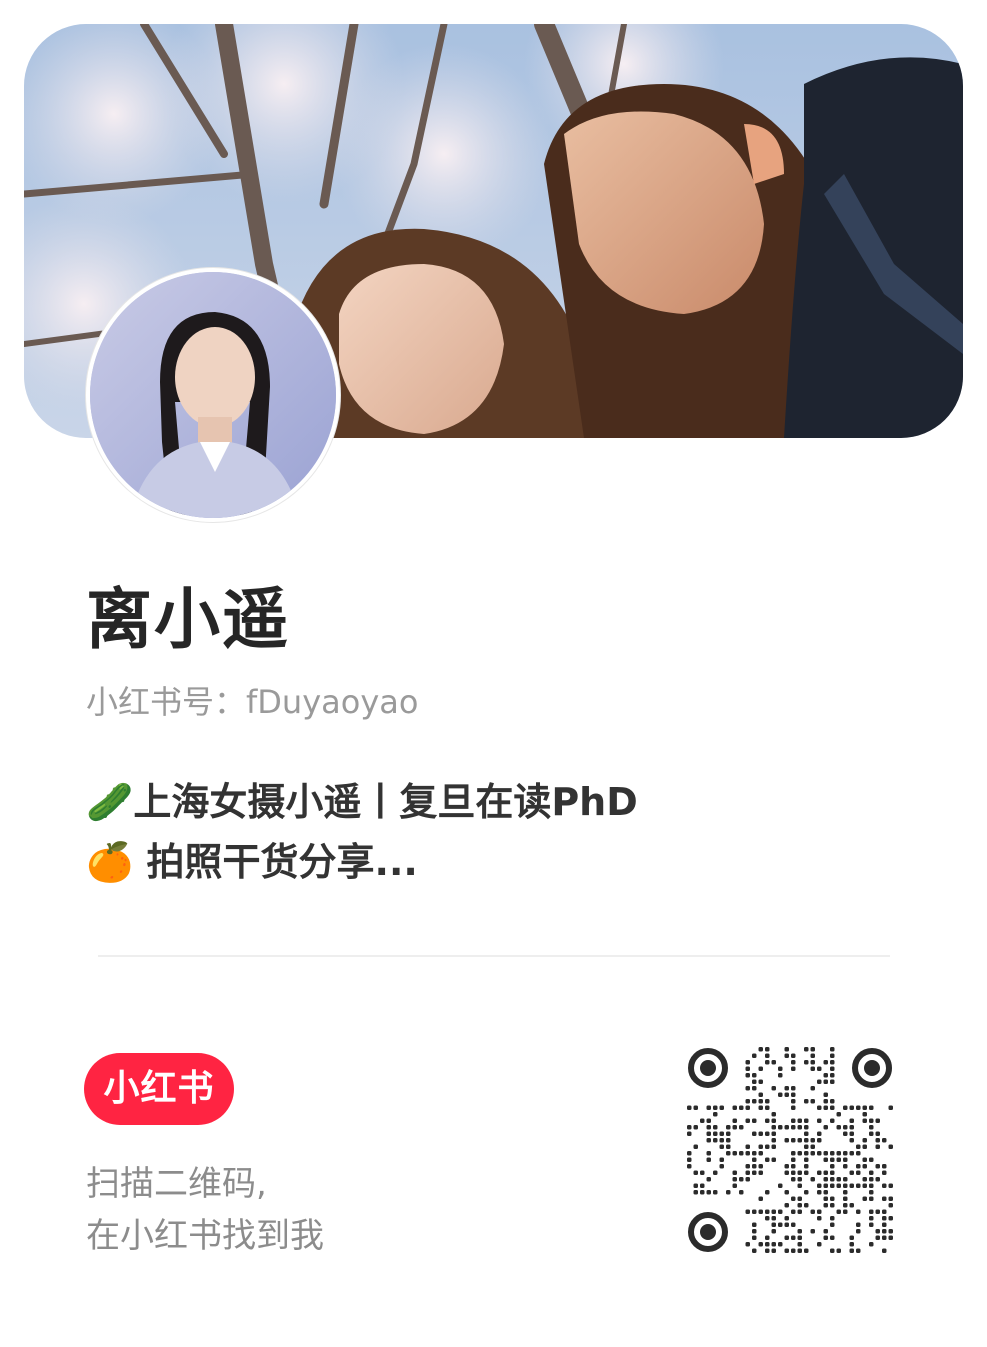  I want to click on avatar, so click(213, 395).